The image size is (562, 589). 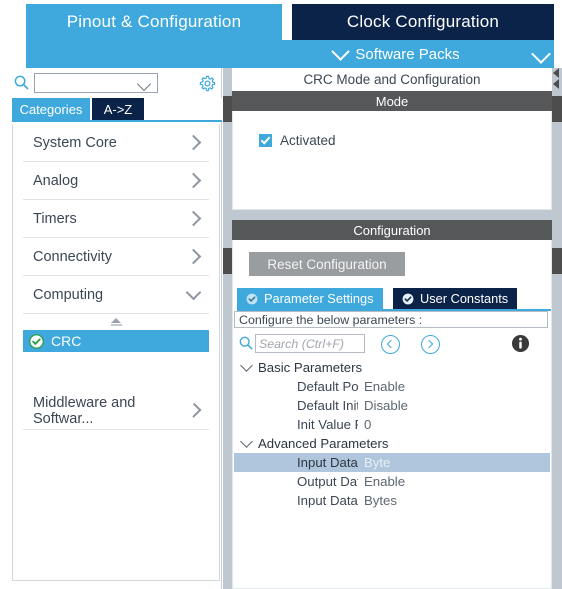 What do you see at coordinates (68, 294) in the screenshot?
I see `sidebar-item-label: Computing` at bounding box center [68, 294].